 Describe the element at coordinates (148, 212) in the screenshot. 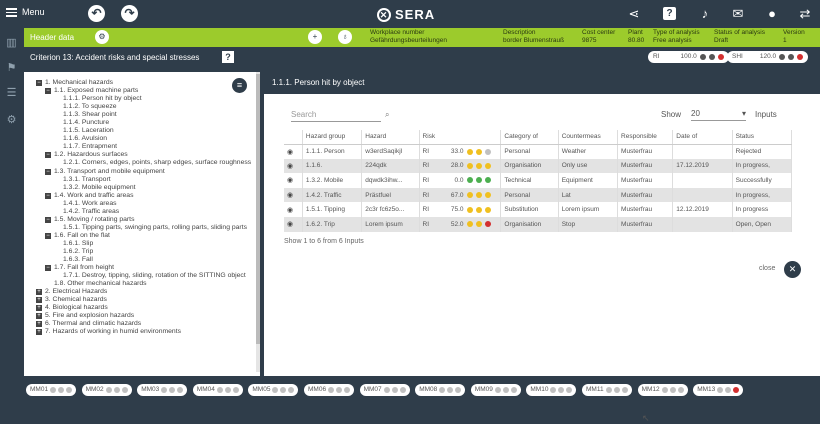

I see `tree-node: 1.4.2. Traffic areas` at that location.